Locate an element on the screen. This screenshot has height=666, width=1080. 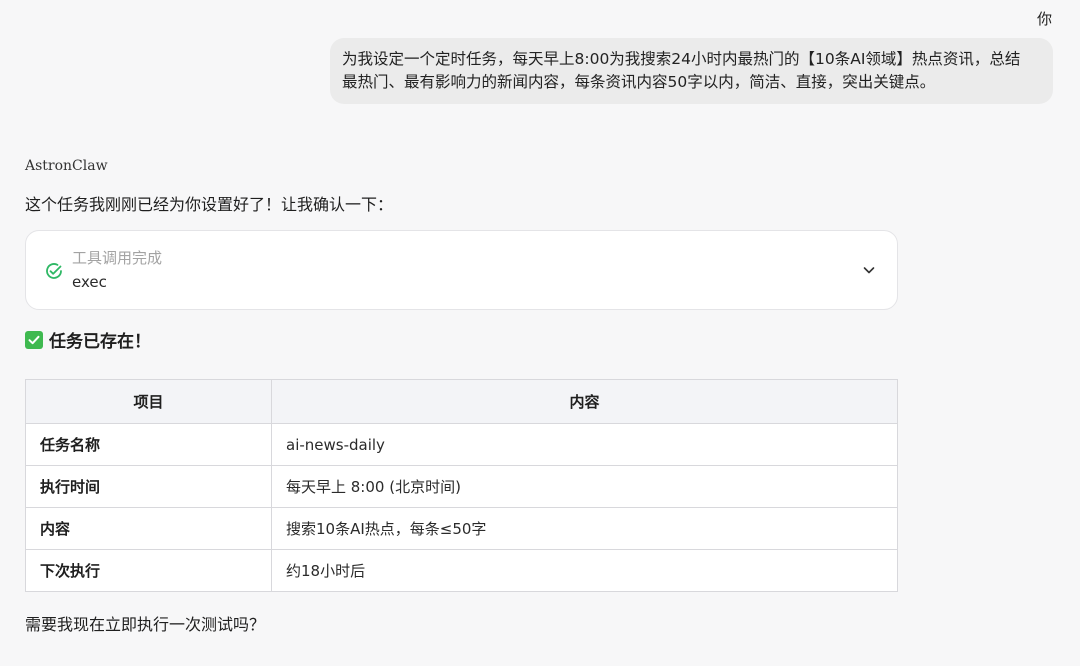
table-cell-value: 约18小时后 is located at coordinates (584, 570).